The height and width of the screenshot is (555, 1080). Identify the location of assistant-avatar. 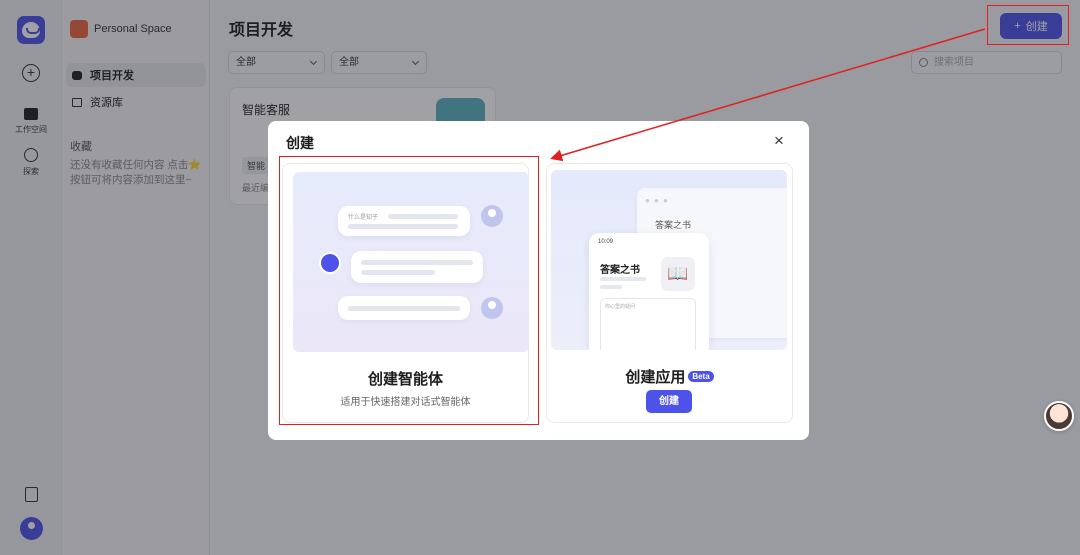
(1059, 416).